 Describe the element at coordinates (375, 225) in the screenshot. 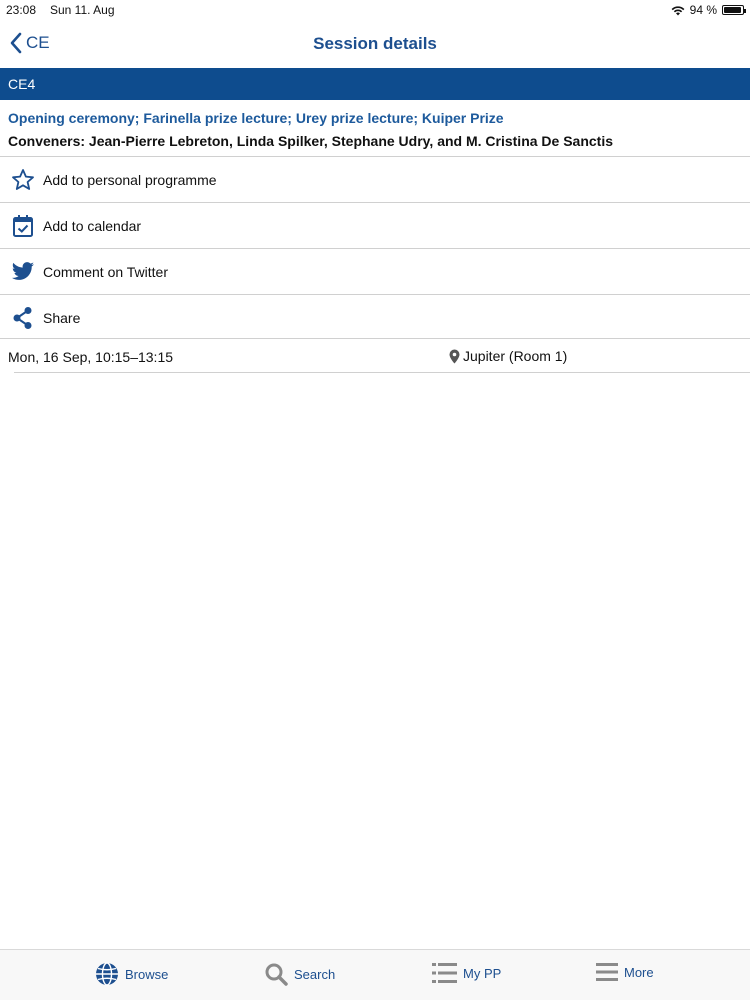

I see `add-to-calendar-button: Add to calendar` at that location.